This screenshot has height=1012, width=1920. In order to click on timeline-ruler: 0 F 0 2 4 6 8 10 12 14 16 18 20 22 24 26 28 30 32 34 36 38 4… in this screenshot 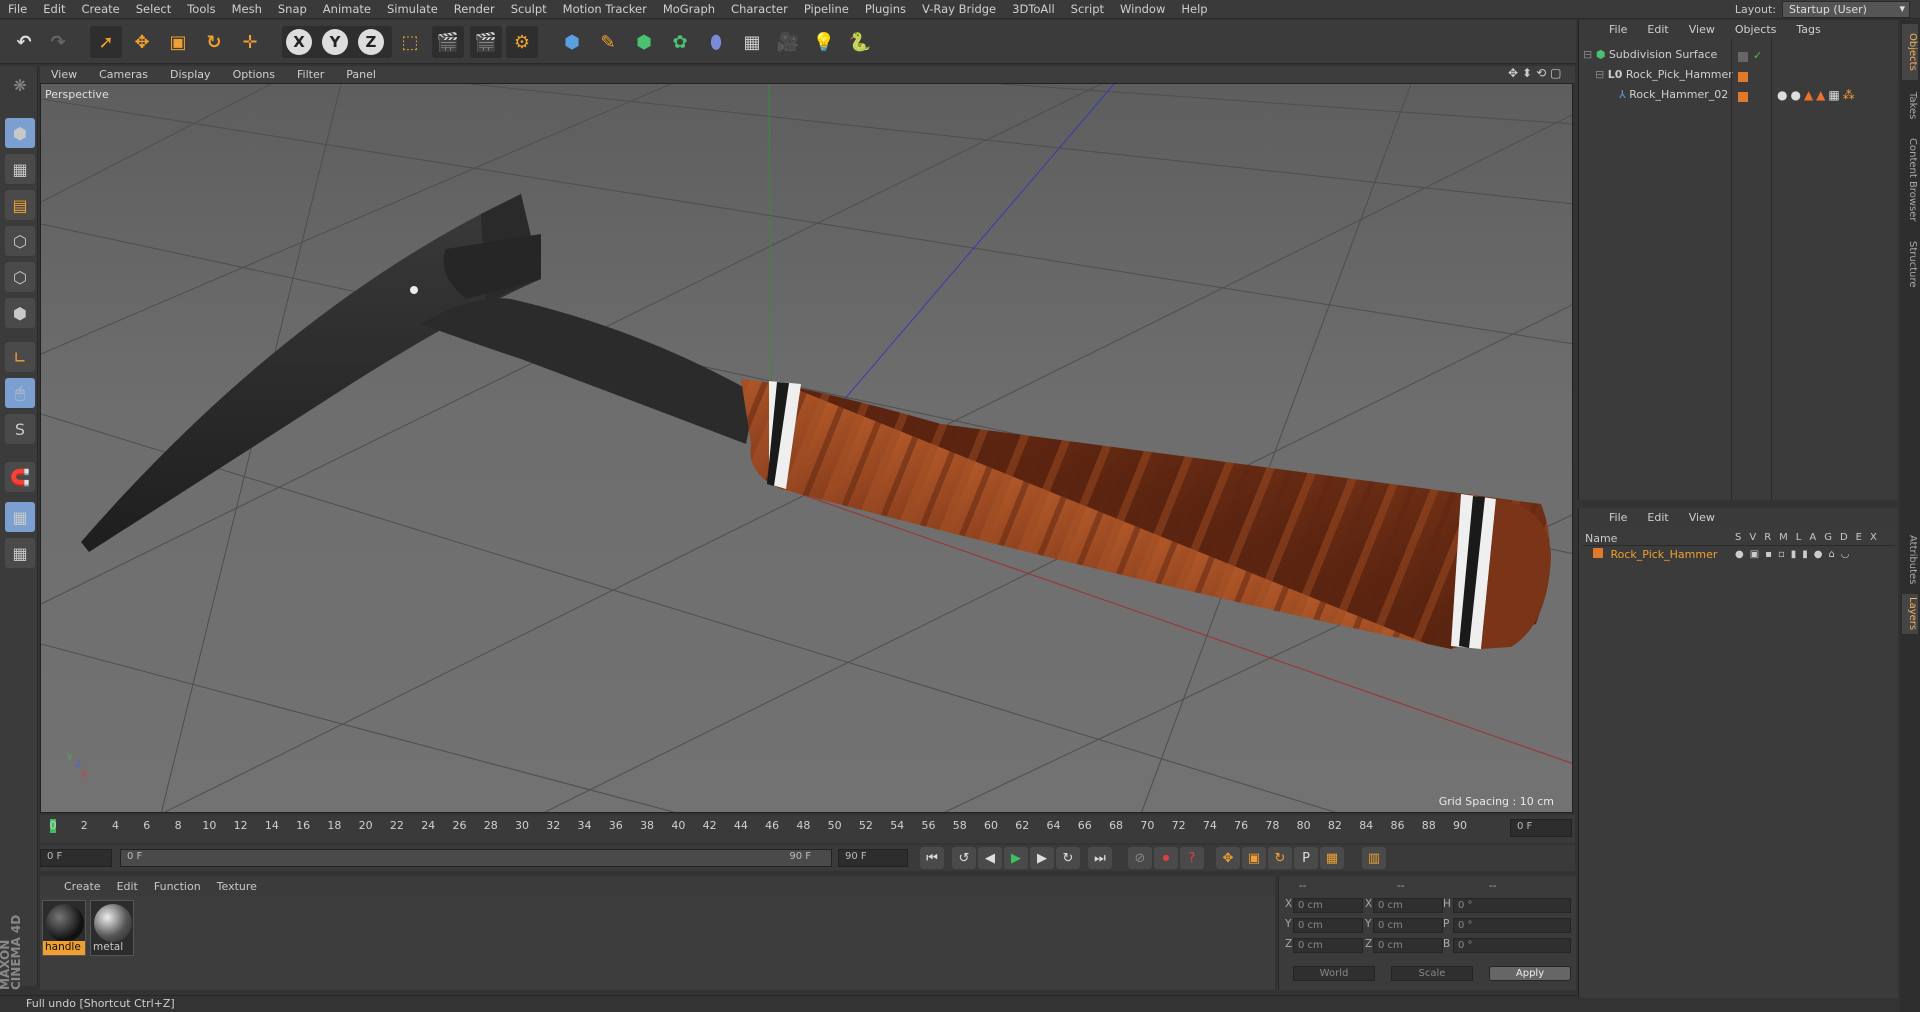, I will do `click(807, 829)`.